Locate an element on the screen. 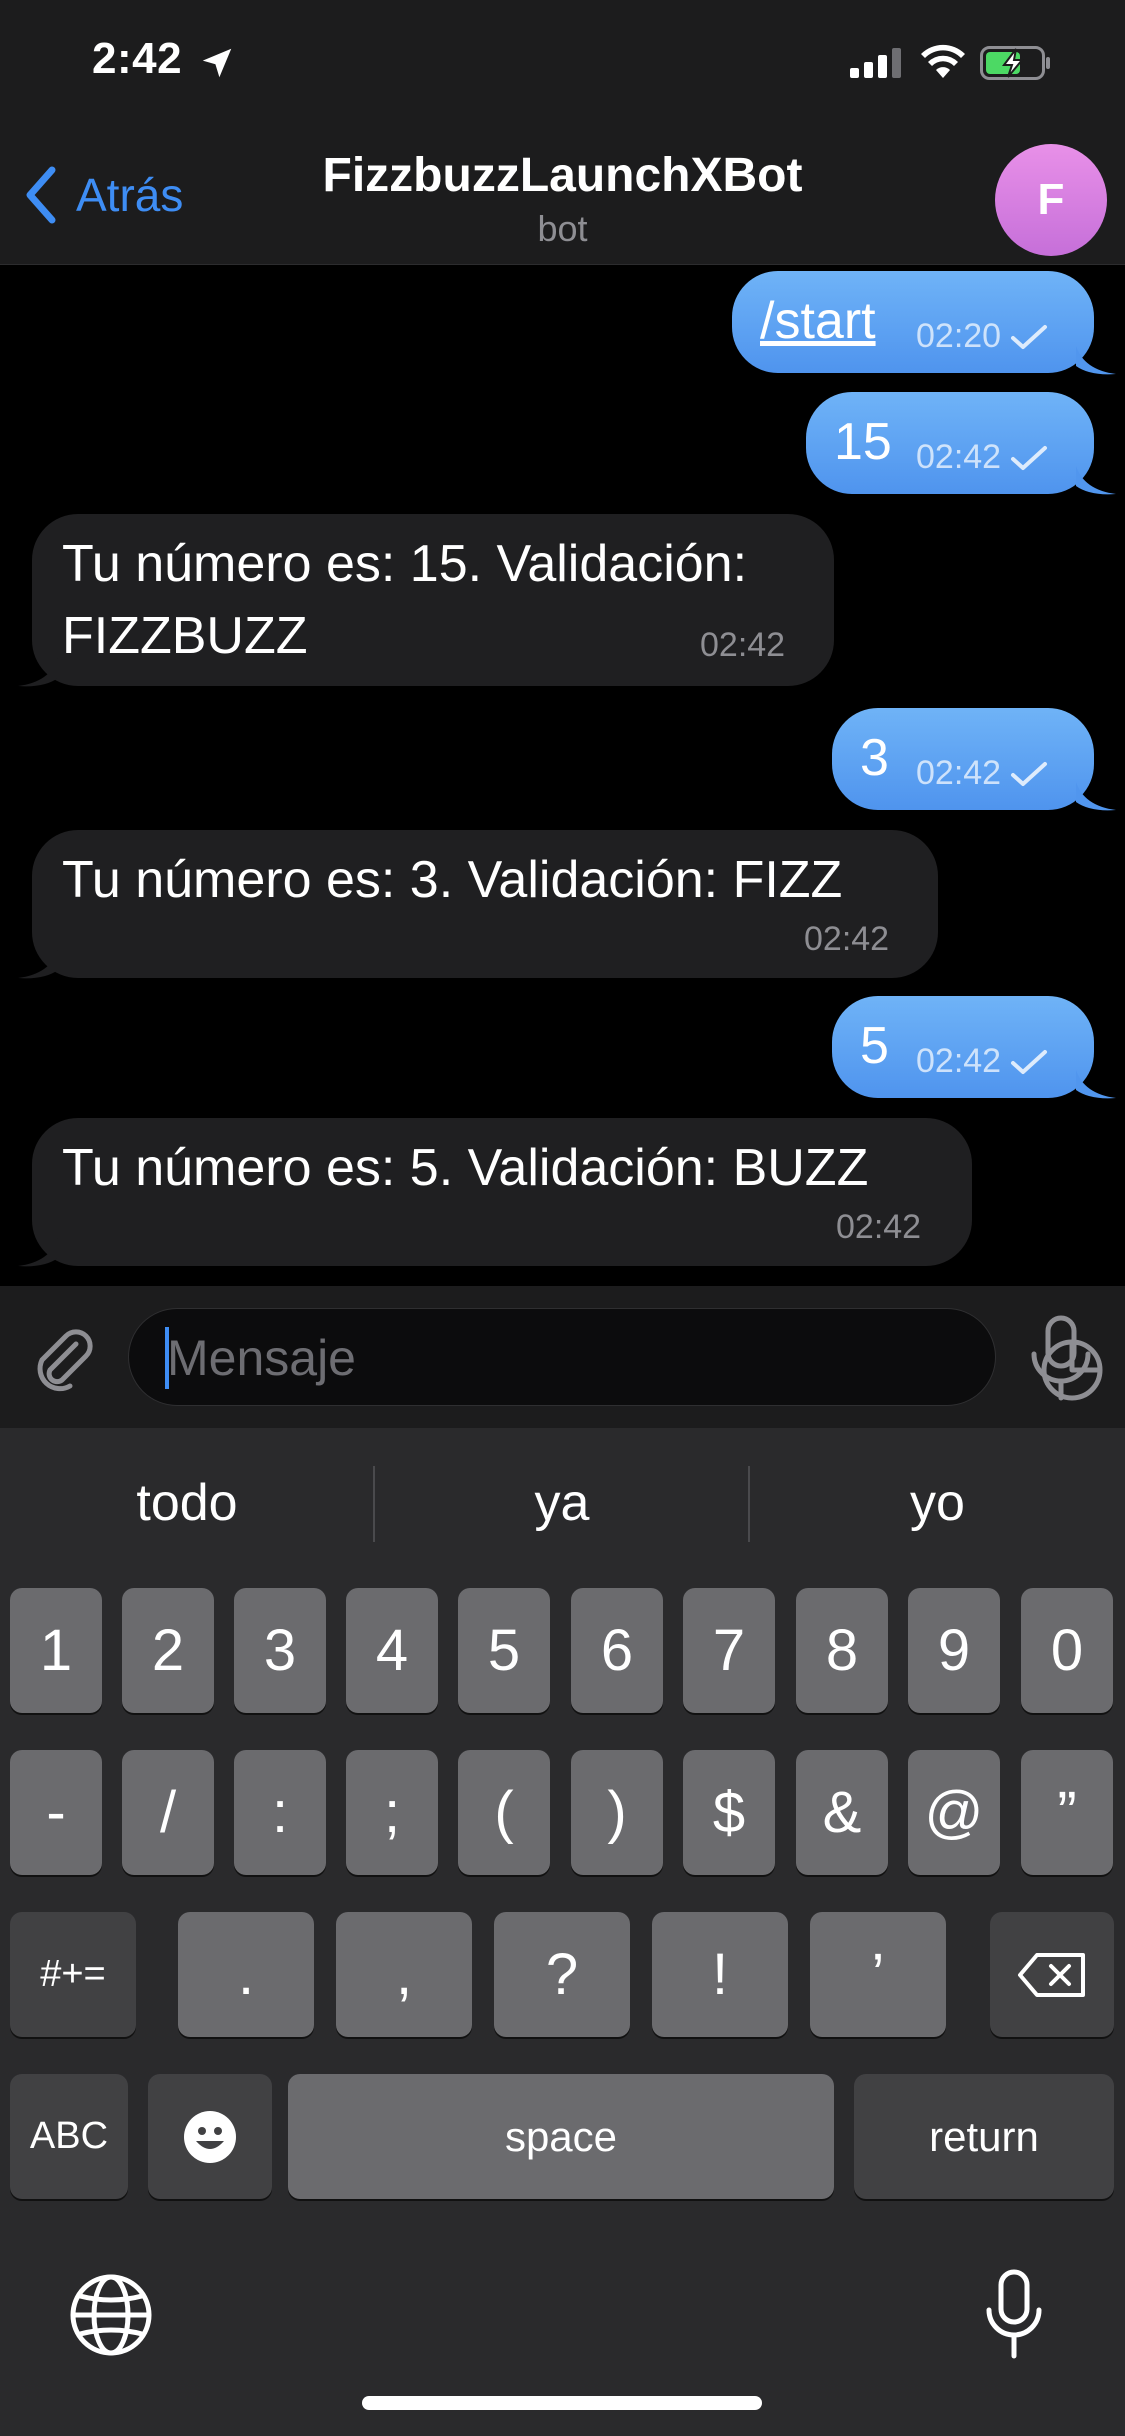 Image resolution: width=1125 pixels, height=2436 pixels. message-placeholder: Mensaje is located at coordinates (261, 1358).